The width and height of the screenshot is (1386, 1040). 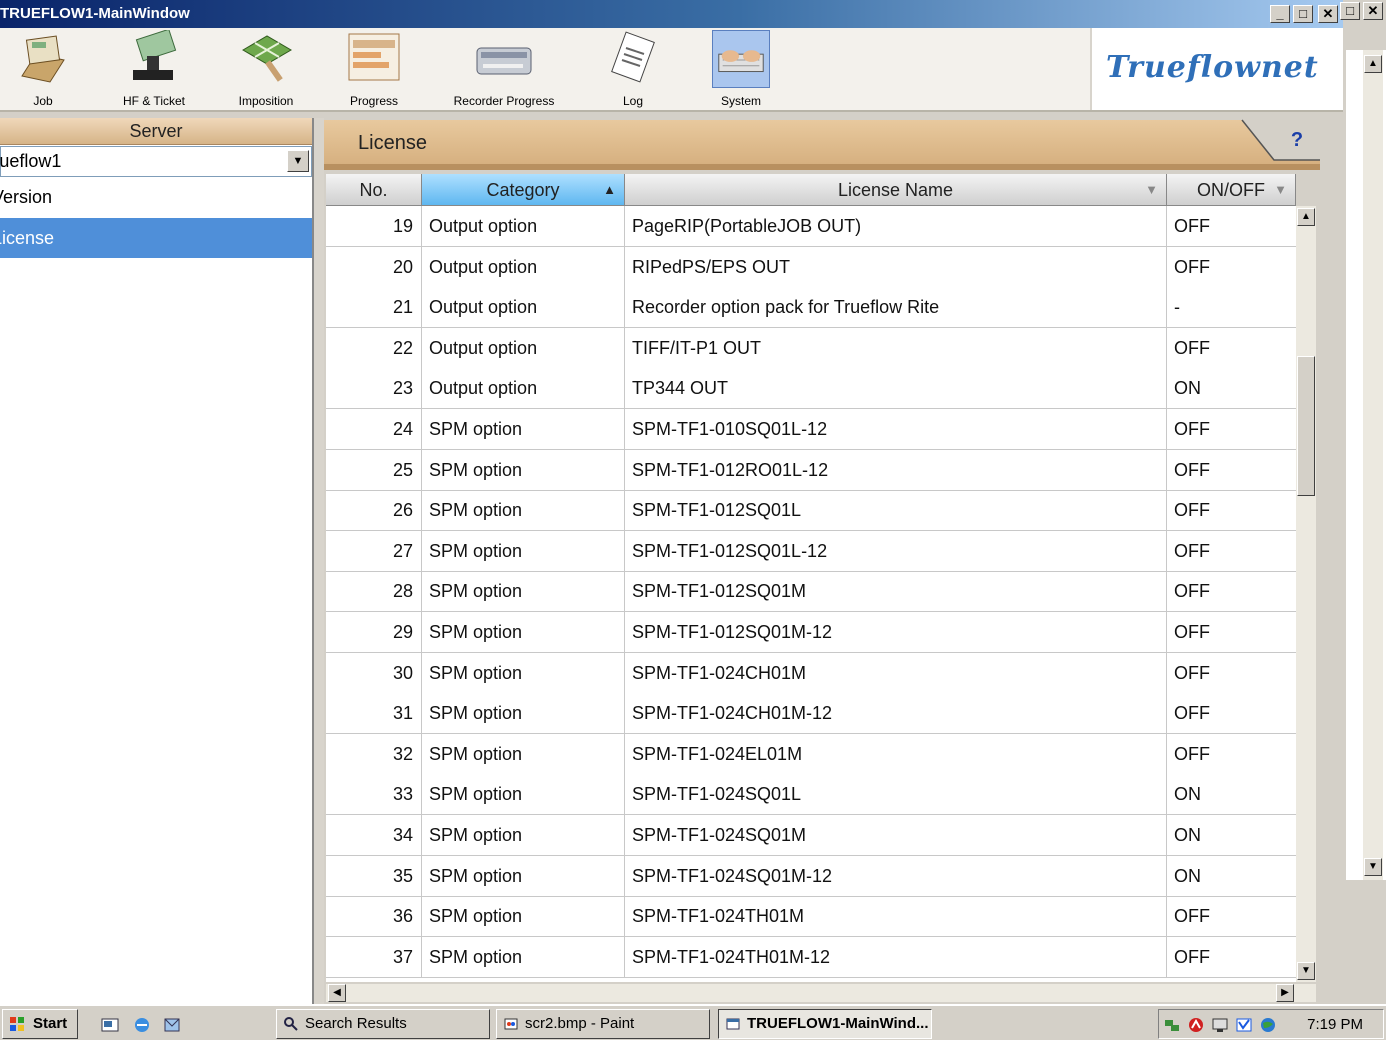 What do you see at coordinates (811, 714) in the screenshot?
I see `table-row: 31 SPM option SPM-TF1-024CH01M-12 OFF` at bounding box center [811, 714].